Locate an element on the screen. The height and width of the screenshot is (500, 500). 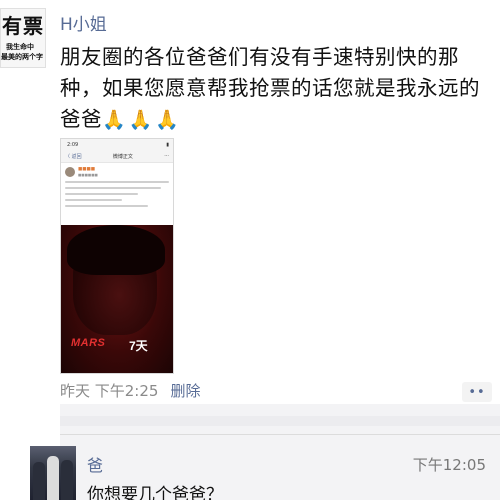
embedded-post-time: ■■■■■■ is located at coordinates (88, 175).